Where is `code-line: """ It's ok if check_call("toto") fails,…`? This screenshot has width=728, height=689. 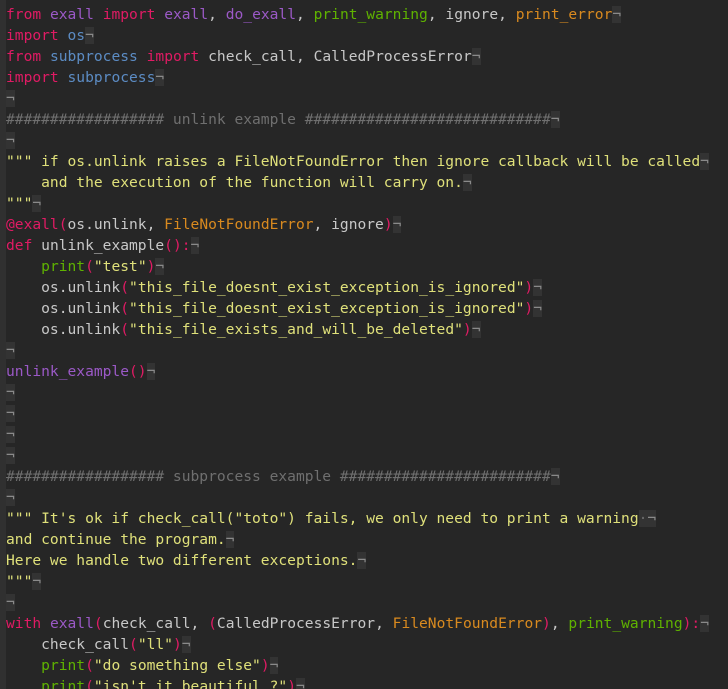
code-line: """ It's ok if check_call("toto") fails,… is located at coordinates (354, 518).